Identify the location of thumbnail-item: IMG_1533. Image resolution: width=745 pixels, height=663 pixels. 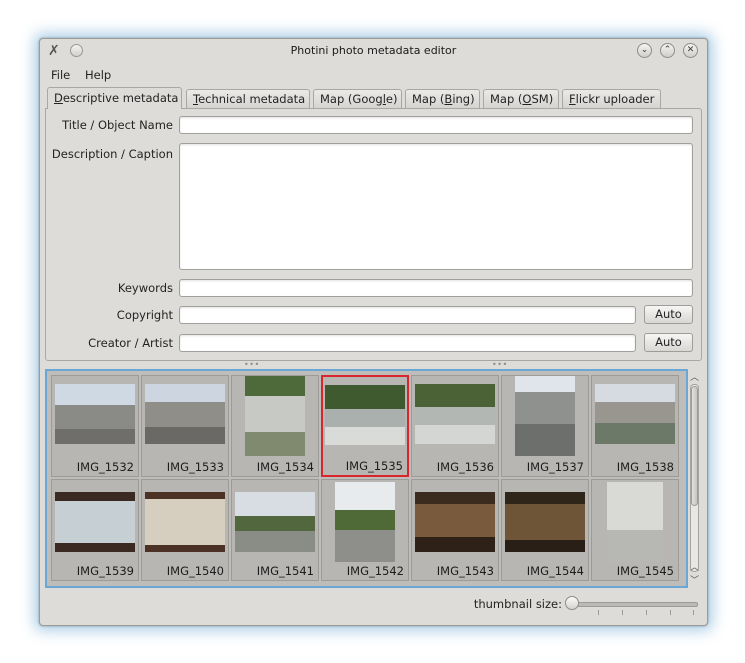
(185, 426).